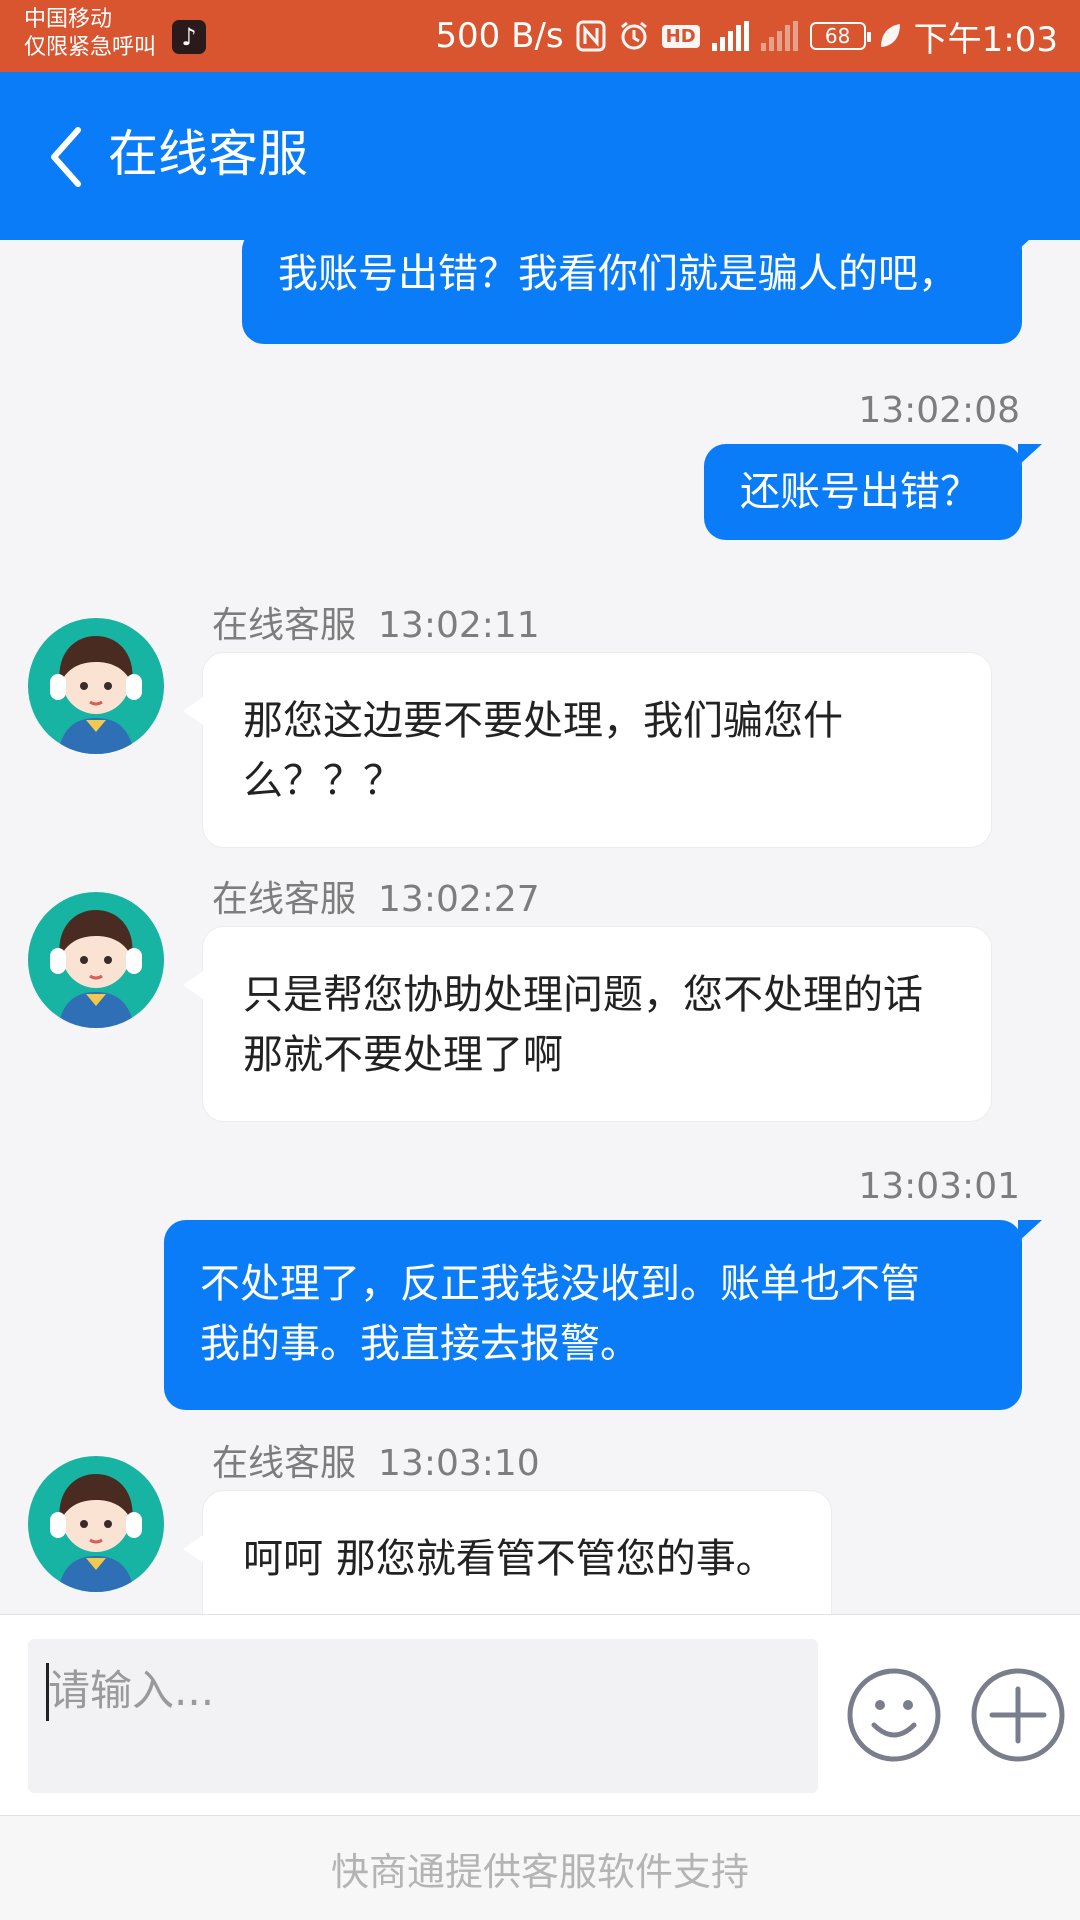 The width and height of the screenshot is (1080, 1920). Describe the element at coordinates (939, 1186) in the screenshot. I see `message-time: 13:03:01` at that location.